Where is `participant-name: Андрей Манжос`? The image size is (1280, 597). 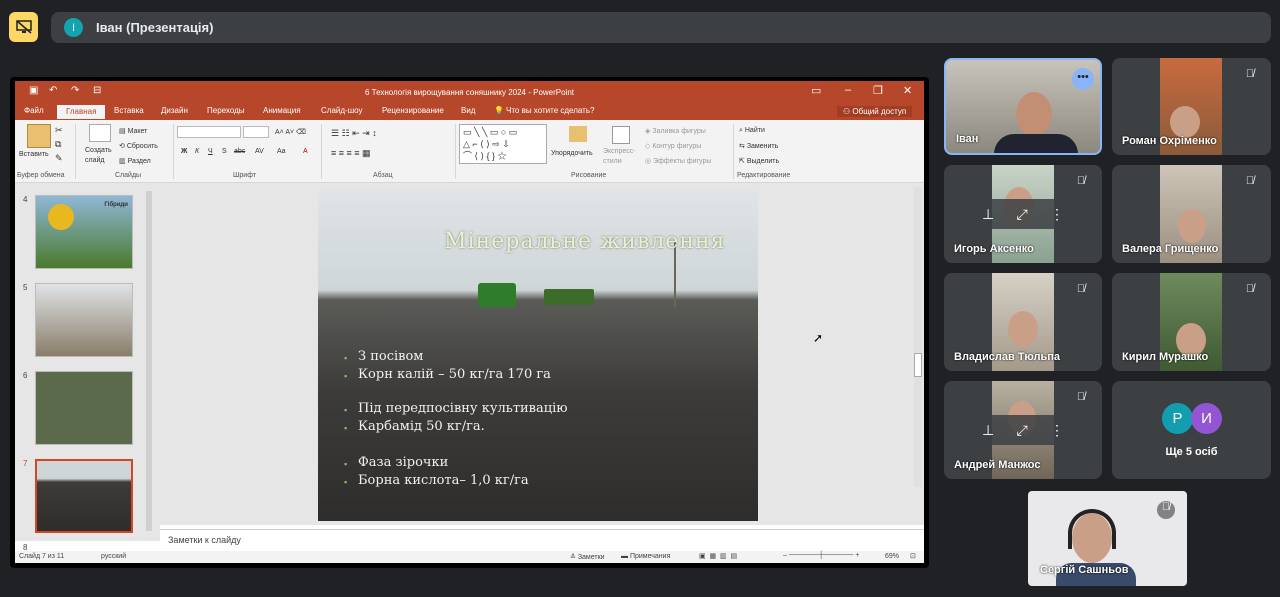 participant-name: Андрей Манжос is located at coordinates (997, 465).